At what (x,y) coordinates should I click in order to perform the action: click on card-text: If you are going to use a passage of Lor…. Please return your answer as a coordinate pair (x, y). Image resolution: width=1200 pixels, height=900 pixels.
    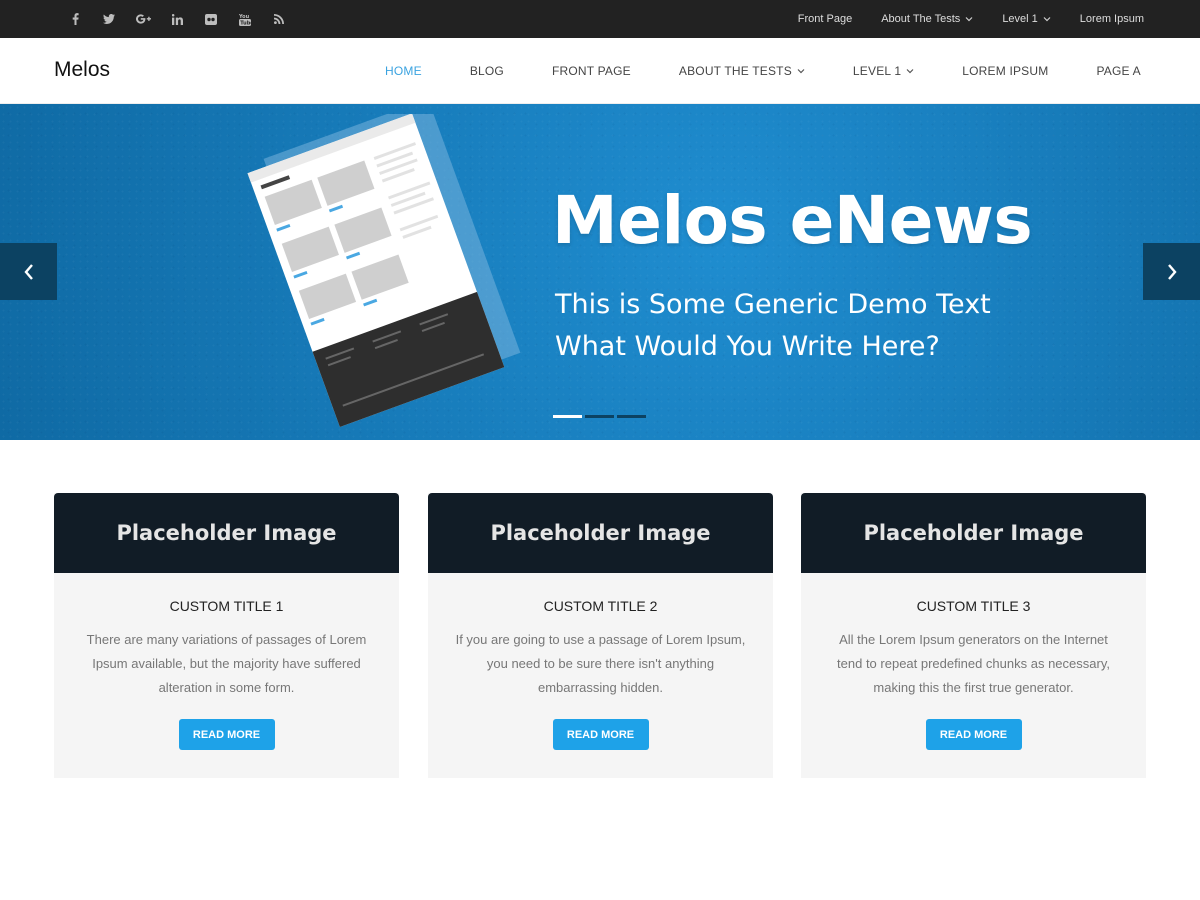
    Looking at the image, I should click on (600, 663).